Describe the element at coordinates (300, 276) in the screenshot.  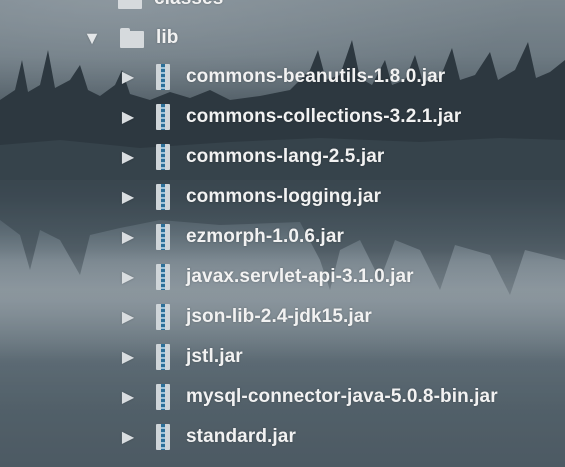
I see `tree-item-label: javax.servlet-api-3.1.0.jar` at that location.